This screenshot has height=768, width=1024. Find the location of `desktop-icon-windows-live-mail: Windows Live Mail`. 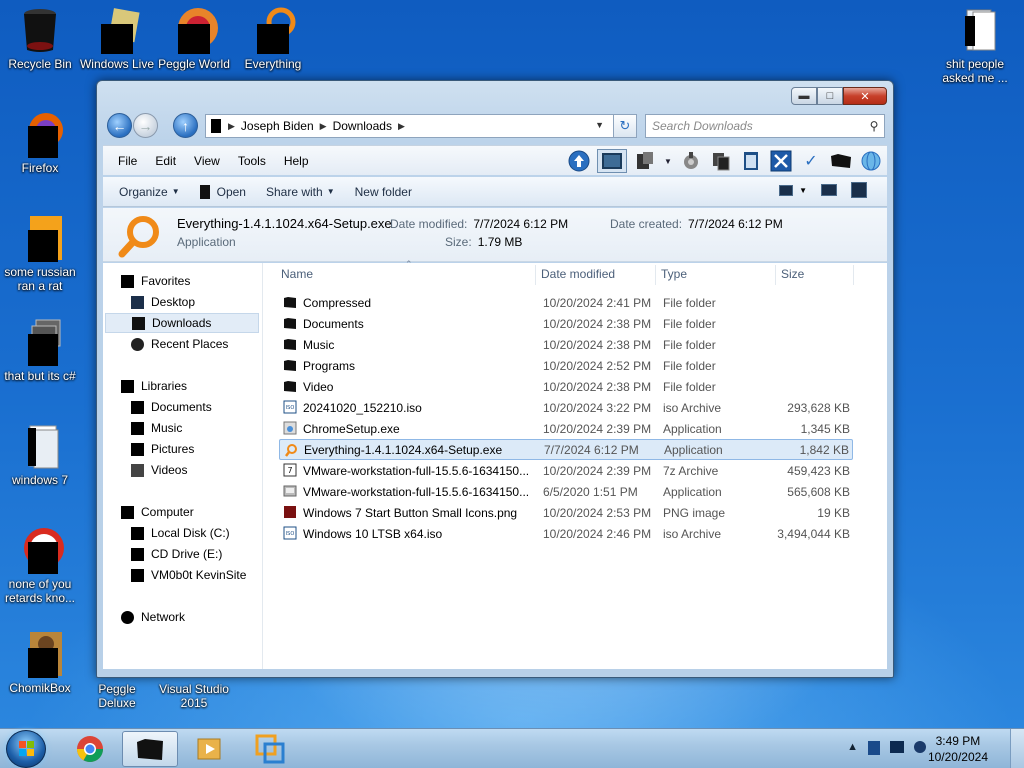

desktop-icon-windows-live-mail: Windows Live Mail is located at coordinates (117, 38).